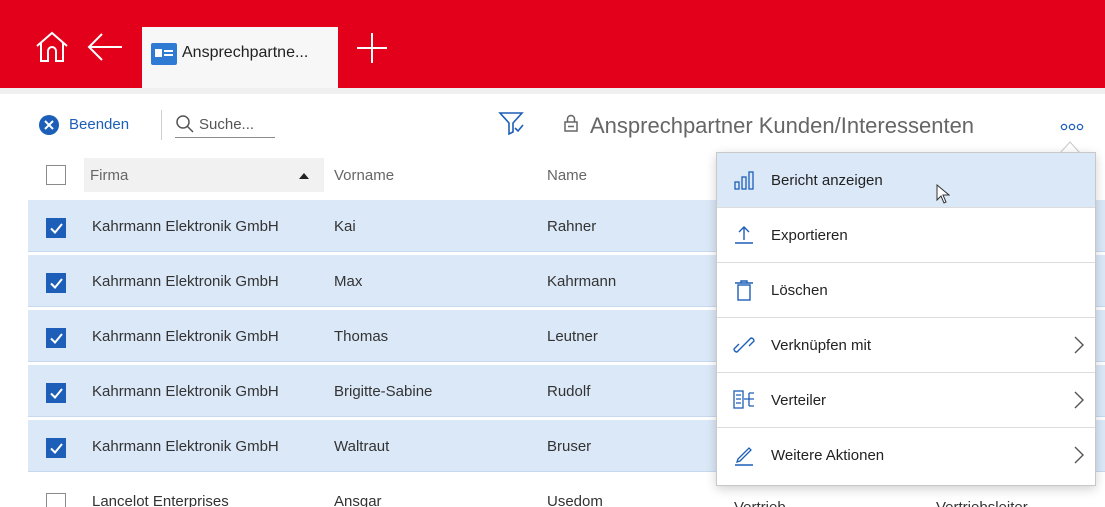 The height and width of the screenshot is (507, 1105). What do you see at coordinates (161, 125) in the screenshot?
I see `toolbar-divider` at bounding box center [161, 125].